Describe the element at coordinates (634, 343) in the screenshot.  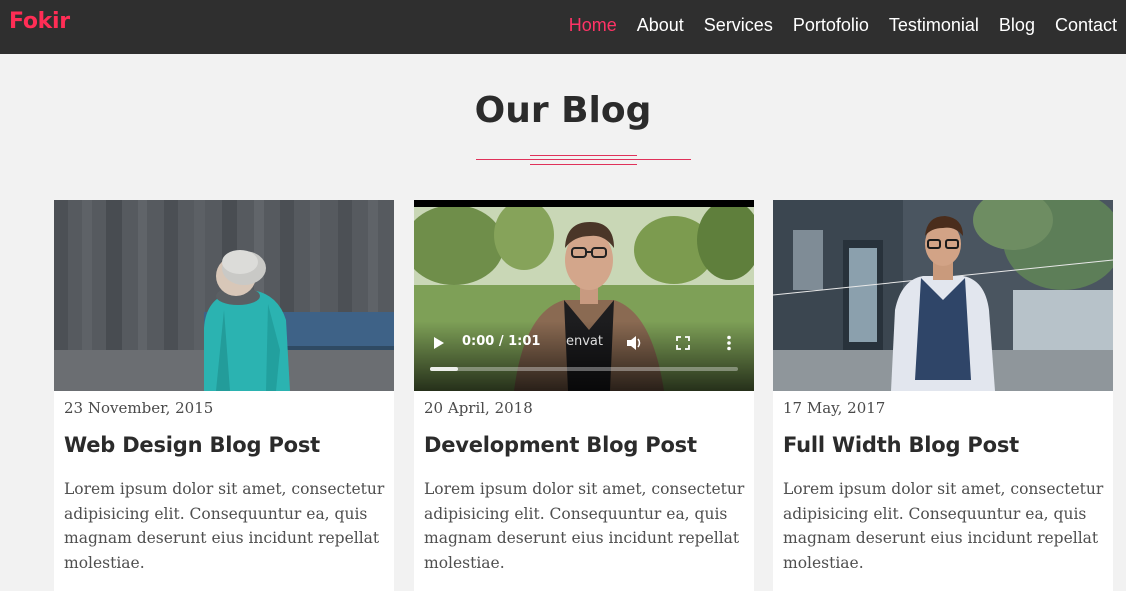
I see `volume-icon` at that location.